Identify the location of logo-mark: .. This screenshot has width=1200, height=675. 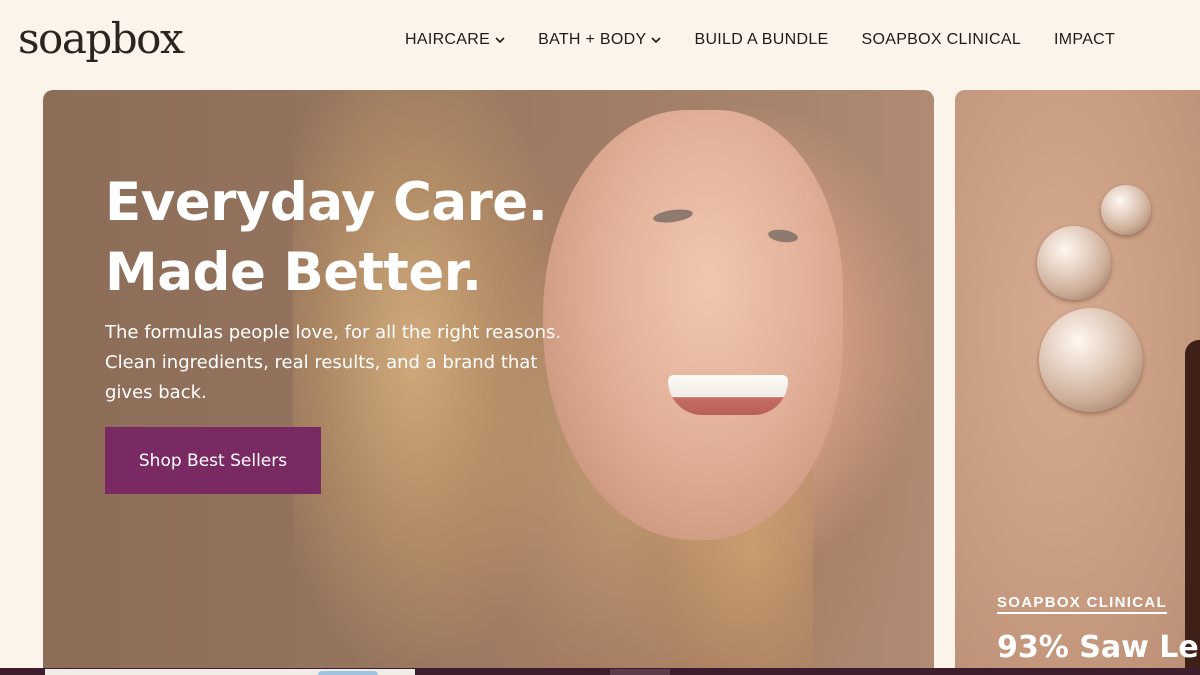
(184, 49).